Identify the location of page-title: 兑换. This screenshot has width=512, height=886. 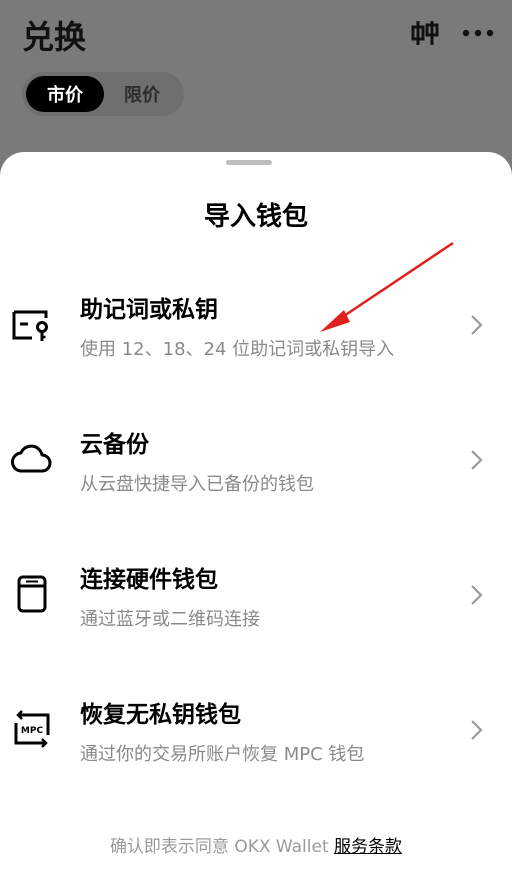
(54, 37).